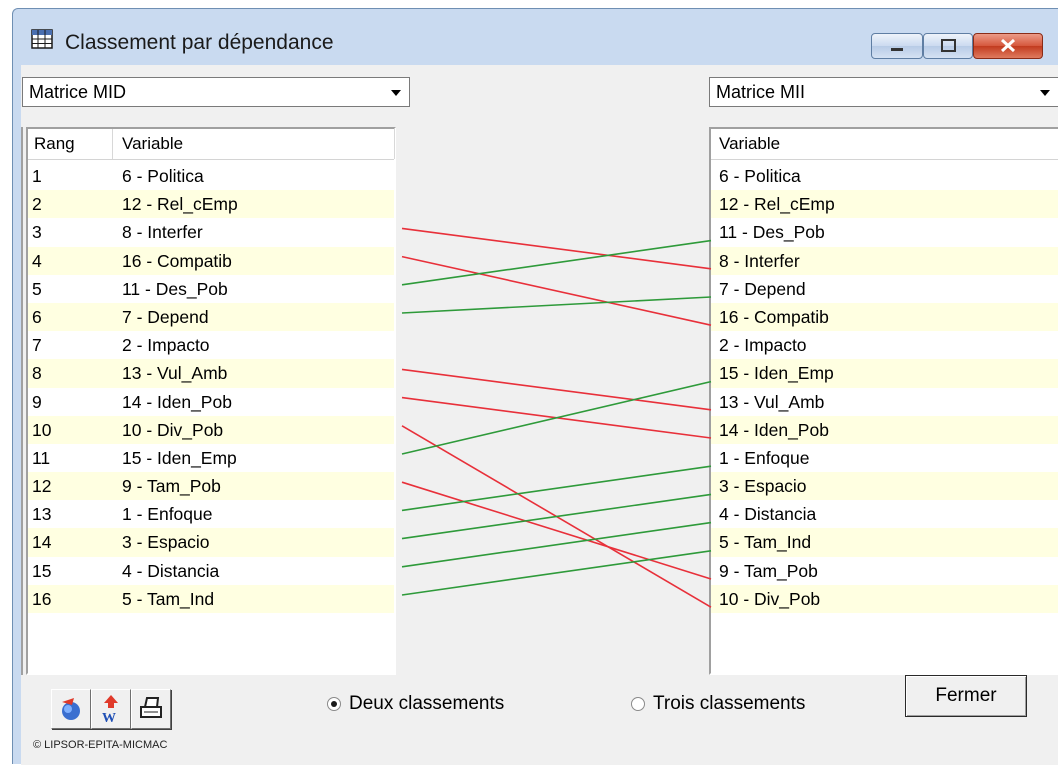  I want to click on table-row: 10 - Div_Pob, so click(884, 598).